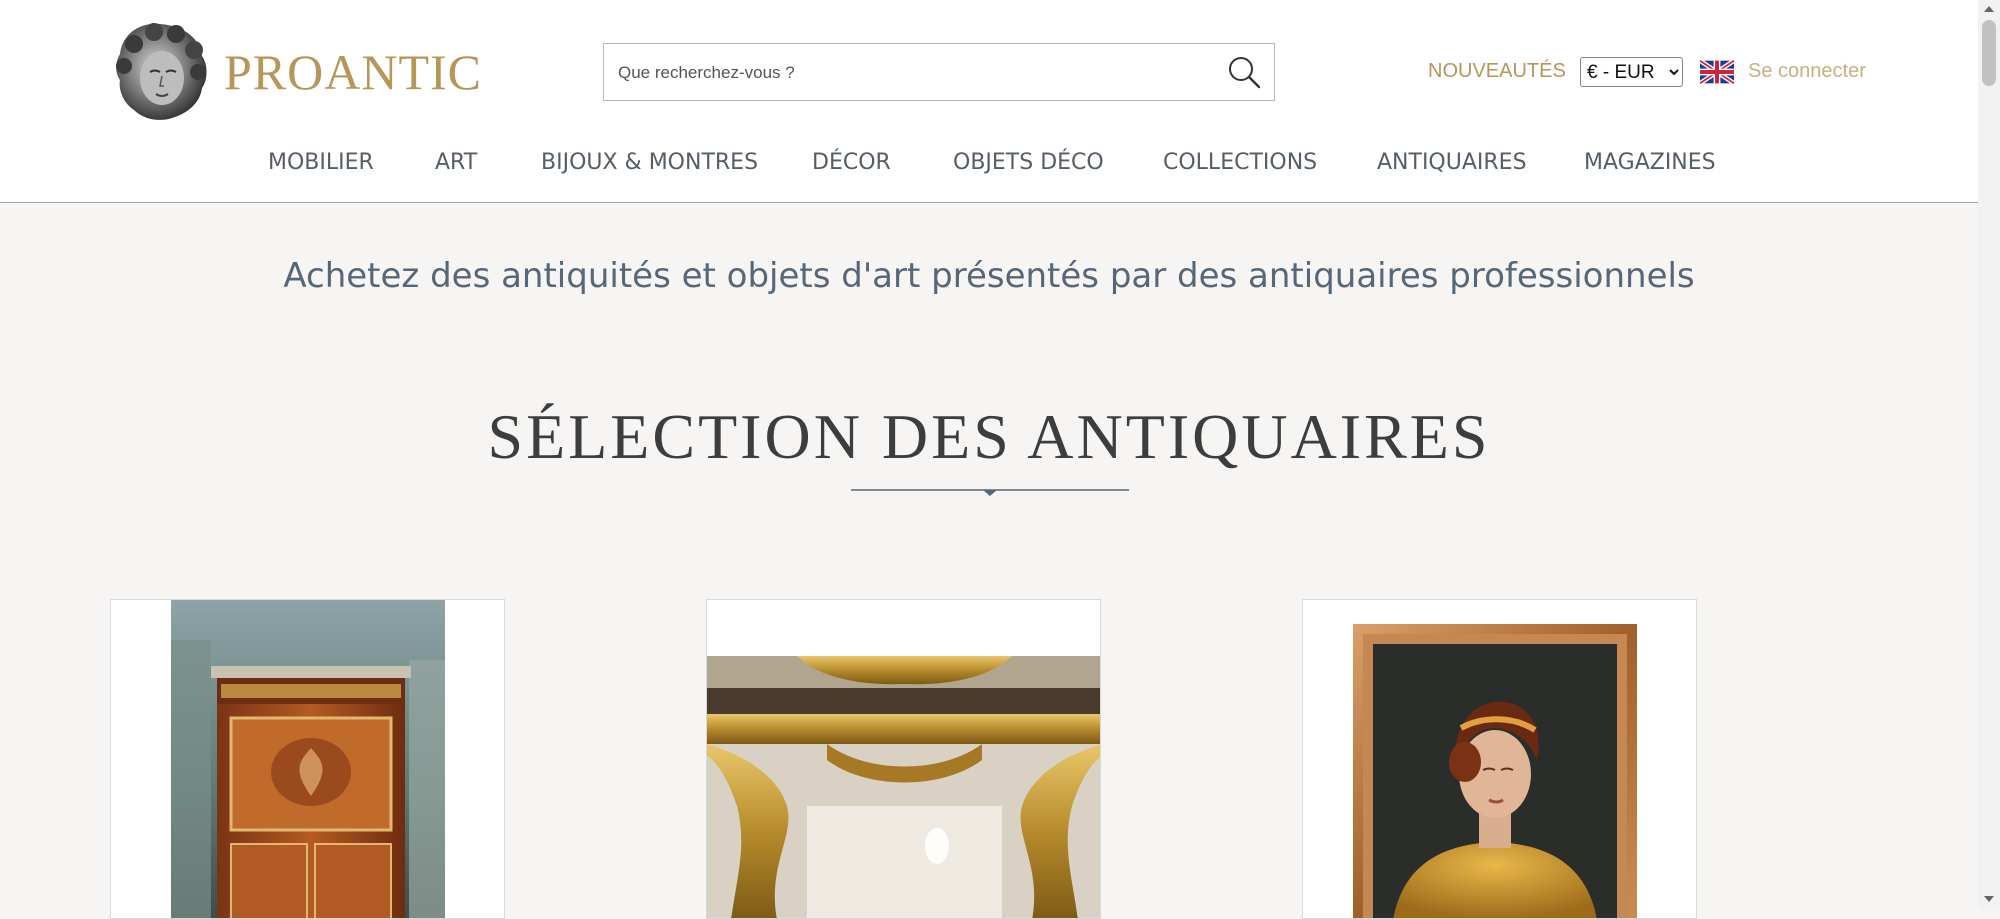 The width and height of the screenshot is (2000, 919). What do you see at coordinates (1989, 53) in the screenshot?
I see `scroll-thumb` at bounding box center [1989, 53].